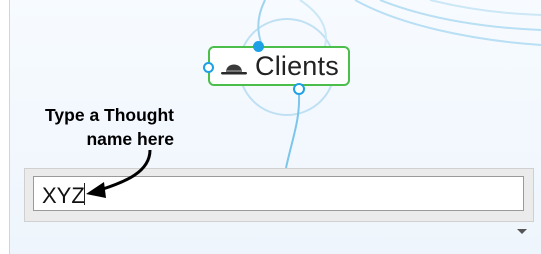 Image resolution: width=541 pixels, height=254 pixels. What do you see at coordinates (278, 193) in the screenshot?
I see `thought-name-input` at bounding box center [278, 193].